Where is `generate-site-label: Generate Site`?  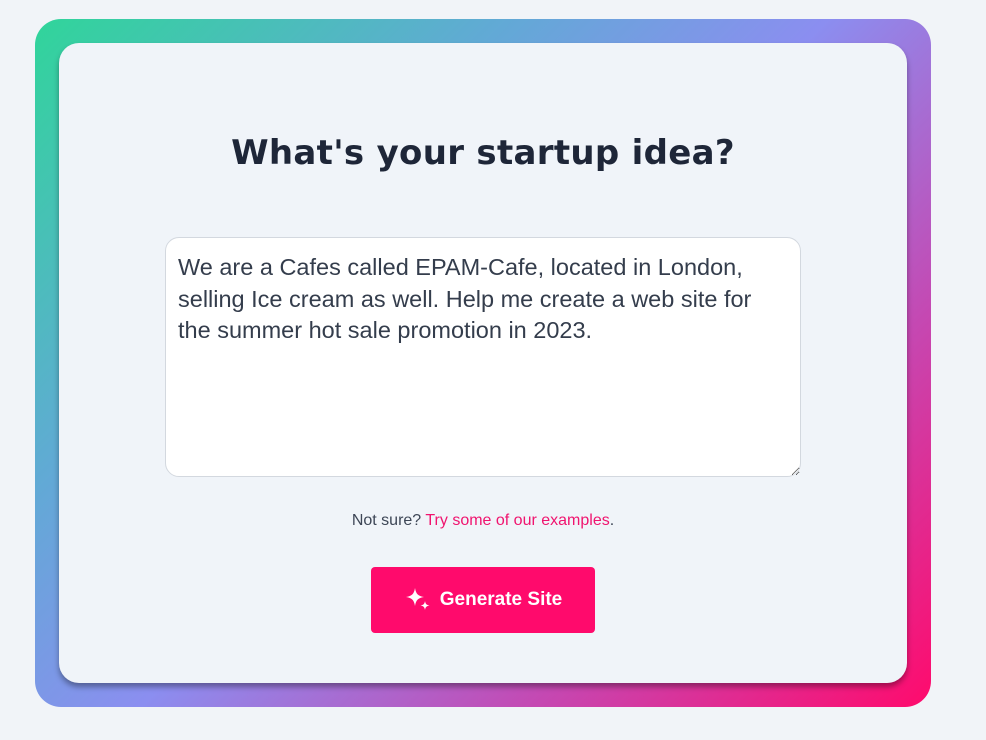 generate-site-label: Generate Site is located at coordinates (501, 599).